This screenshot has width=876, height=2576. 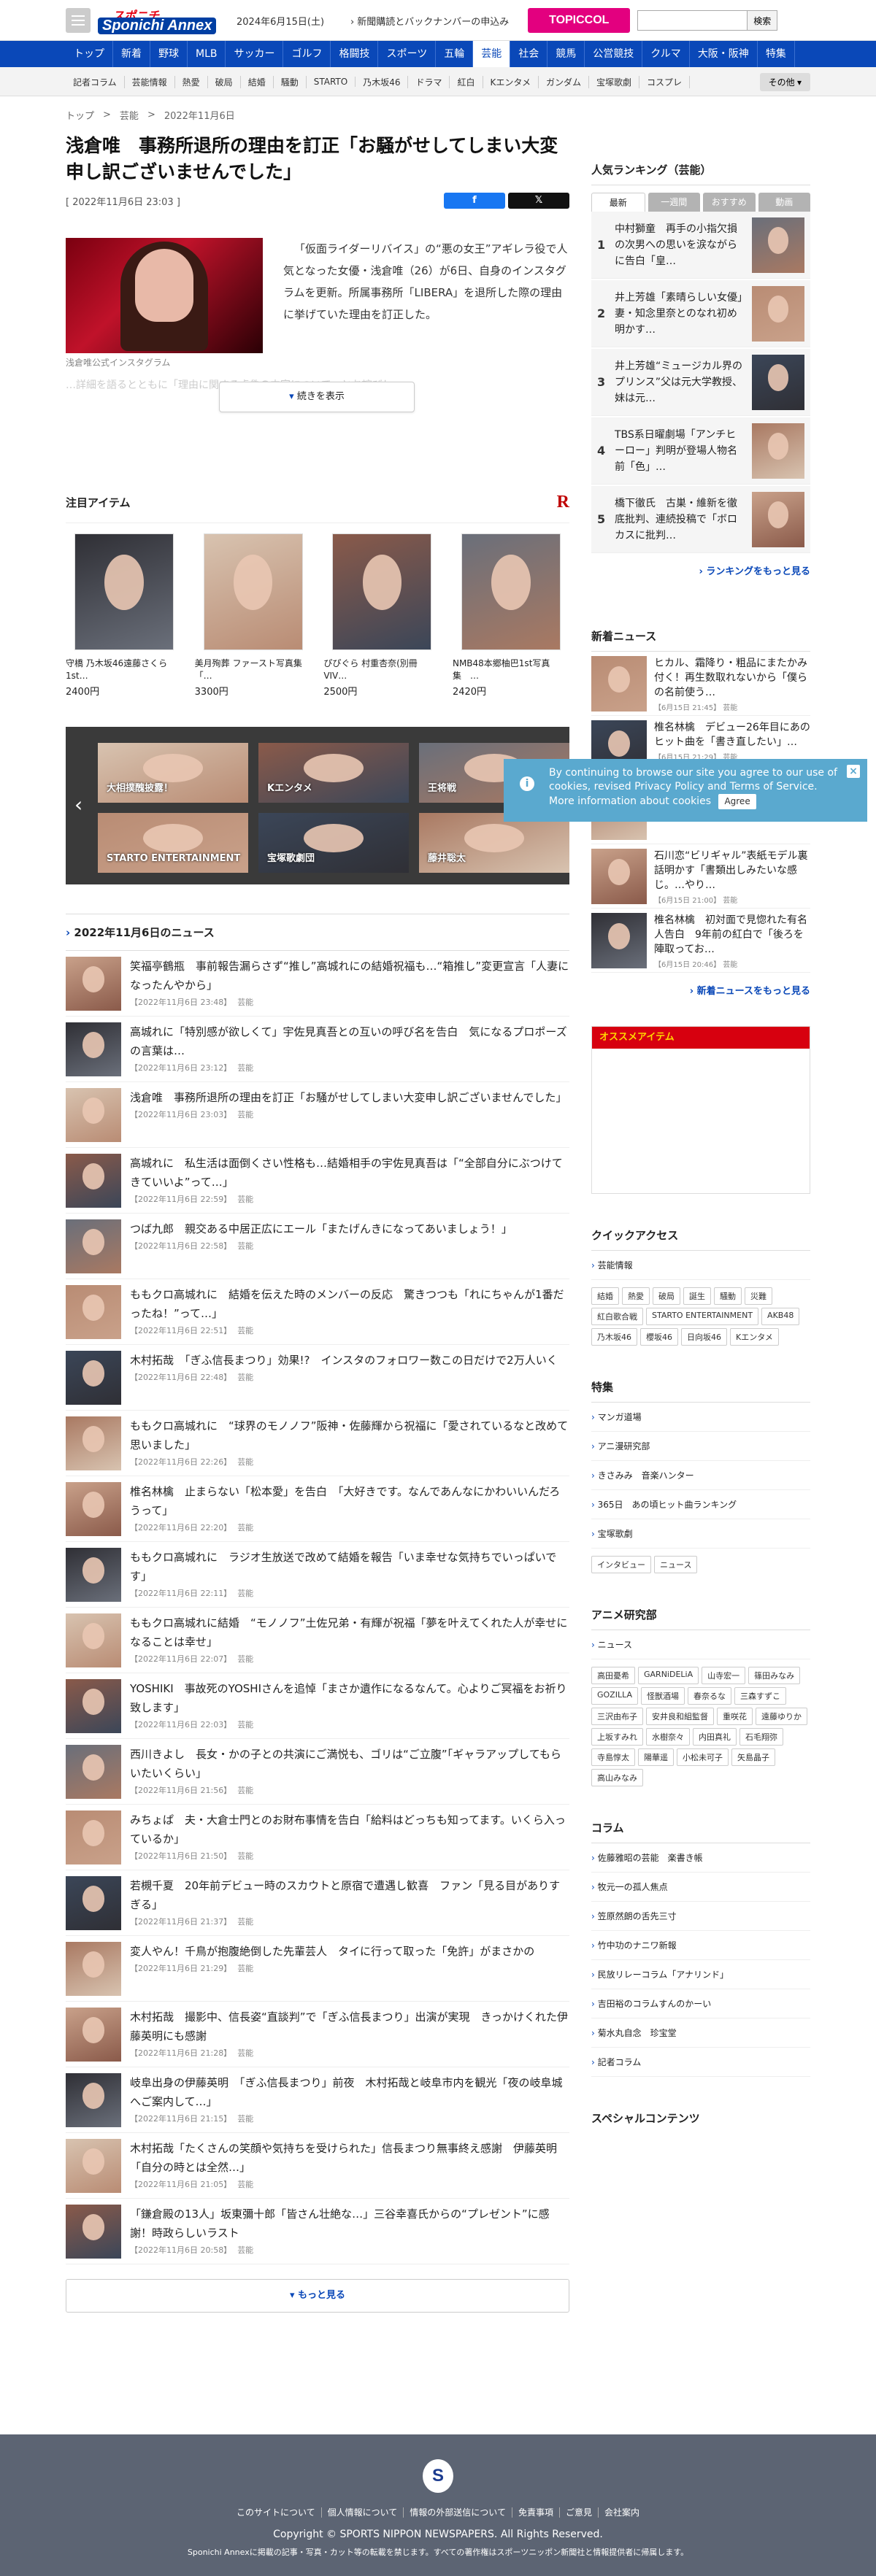 What do you see at coordinates (700, 570) in the screenshot?
I see `ranking-more-link: ランキングをもっと見る` at bounding box center [700, 570].